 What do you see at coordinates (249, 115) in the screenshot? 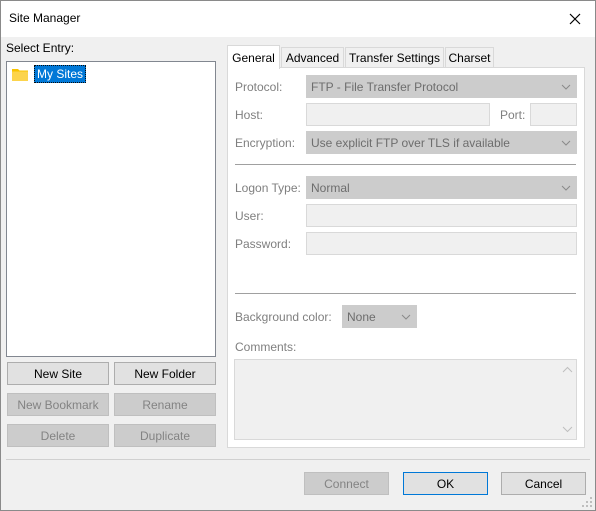
I see `host-label: Host:` at bounding box center [249, 115].